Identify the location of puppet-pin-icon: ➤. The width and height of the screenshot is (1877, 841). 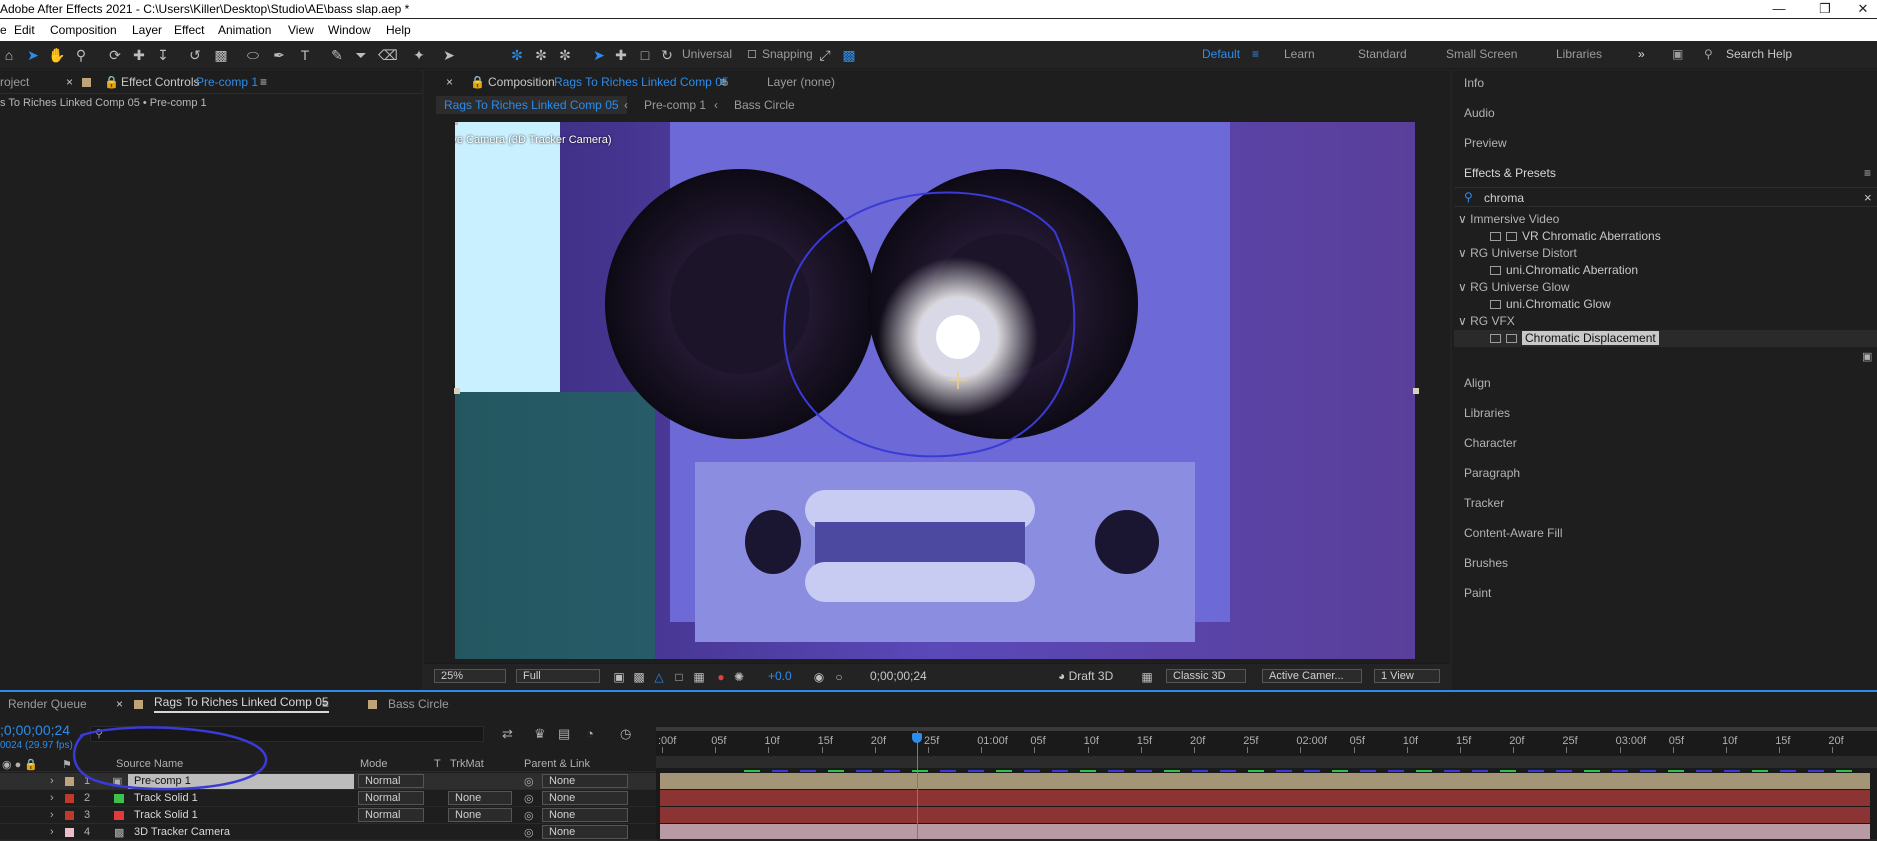
(449, 55).